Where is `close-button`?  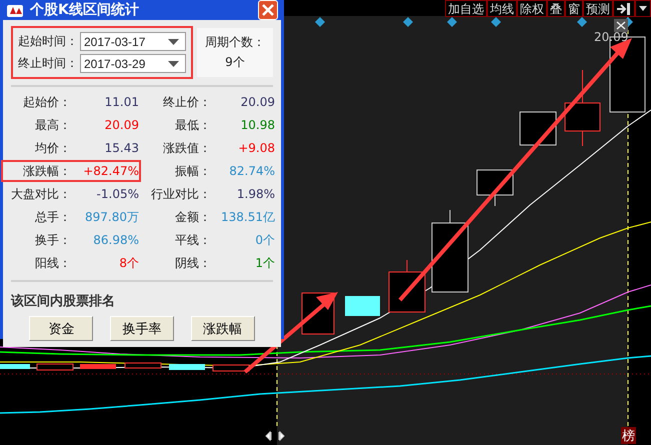 close-button is located at coordinates (268, 10).